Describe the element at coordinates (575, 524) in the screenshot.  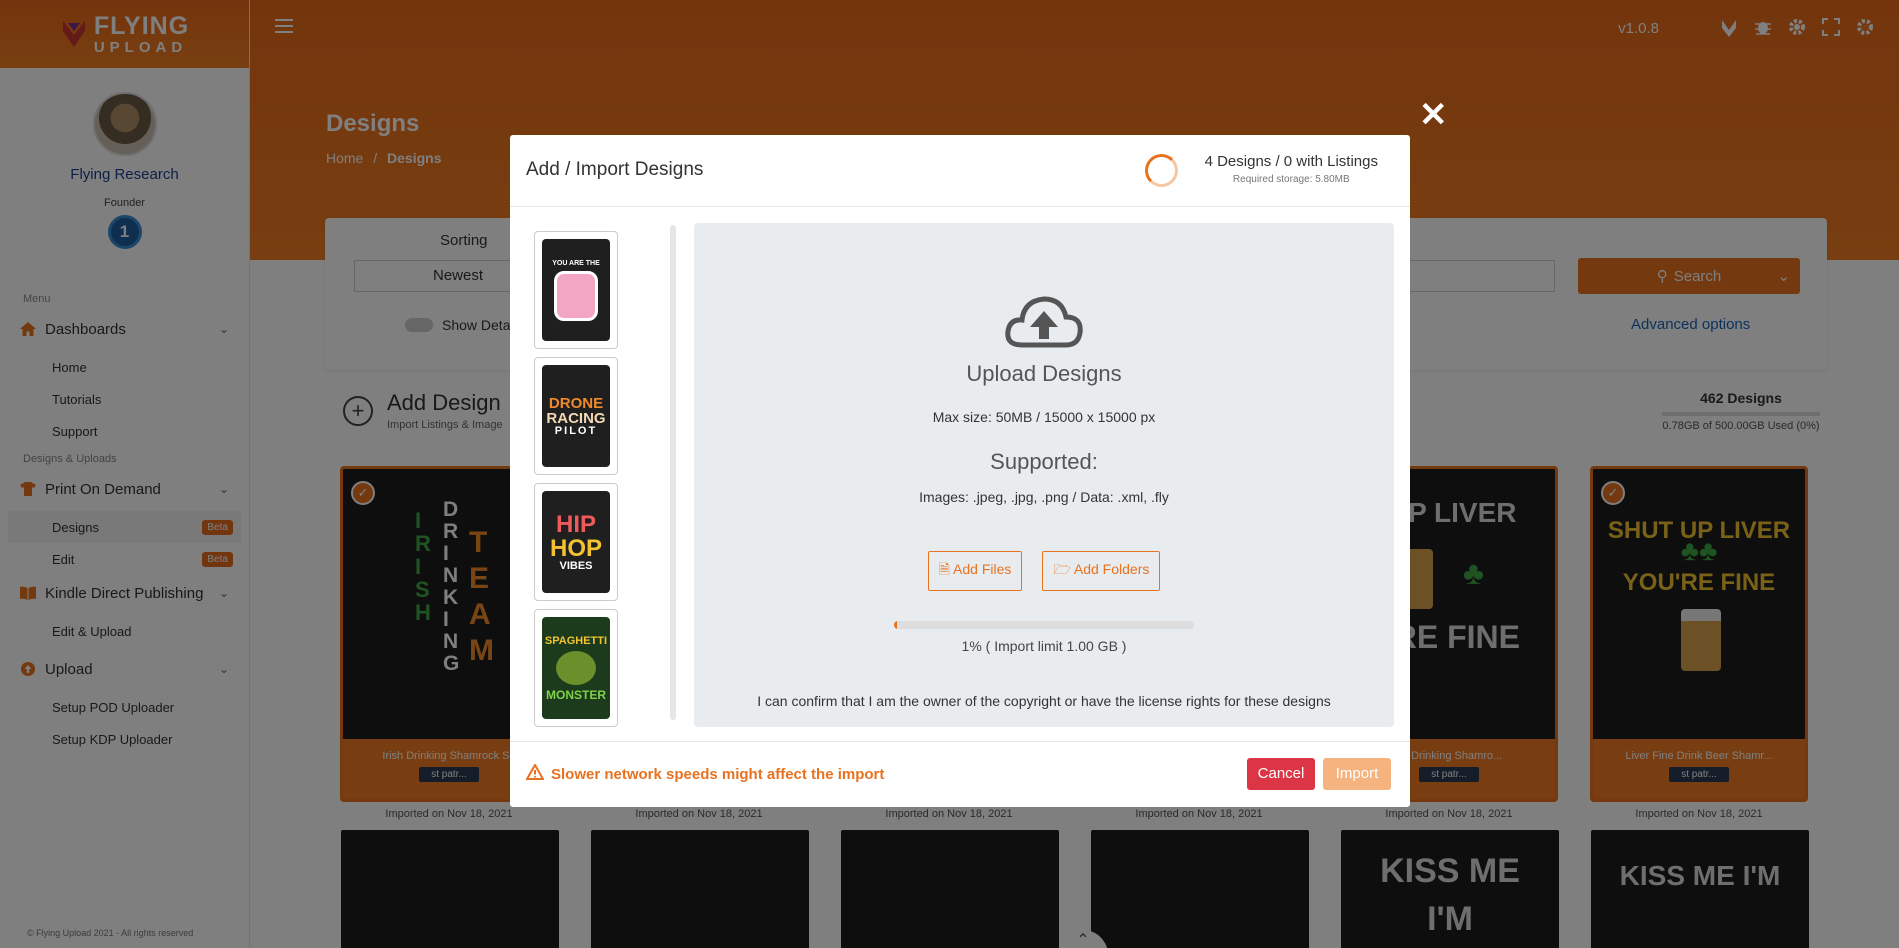
I see `thumb-text: HIP` at that location.